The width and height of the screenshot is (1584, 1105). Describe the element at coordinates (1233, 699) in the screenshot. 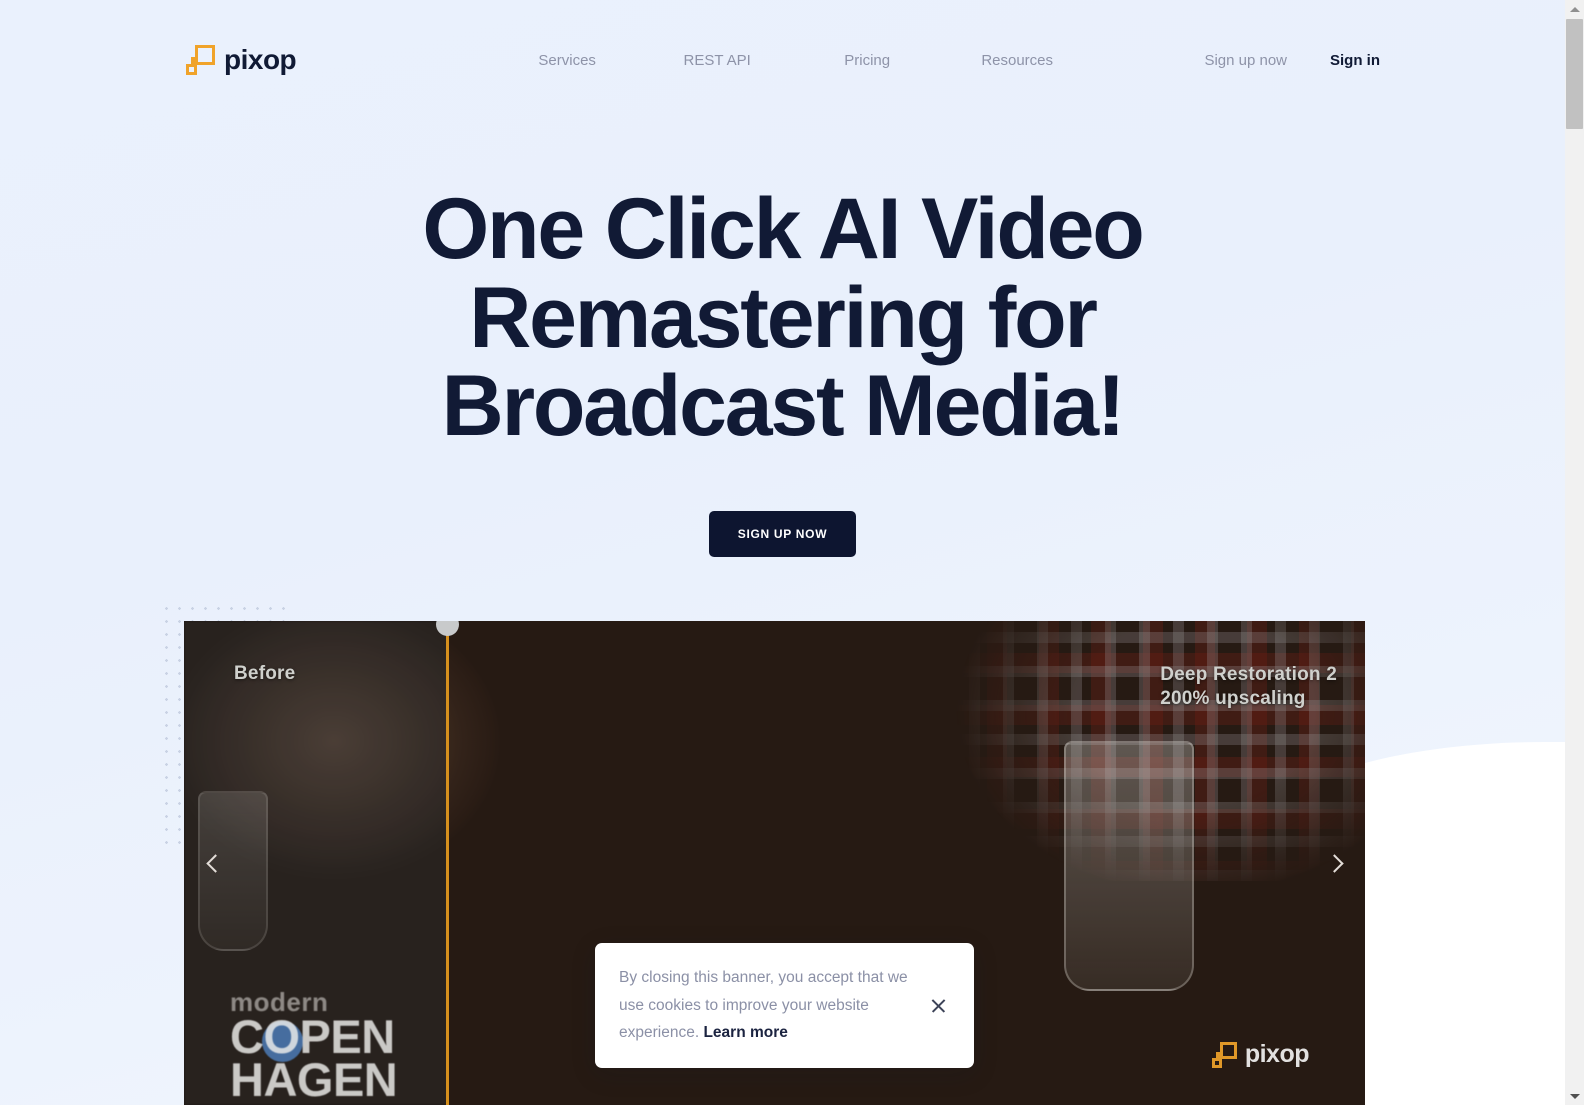

I see `after-label-line-2: 200% upscaling` at that location.